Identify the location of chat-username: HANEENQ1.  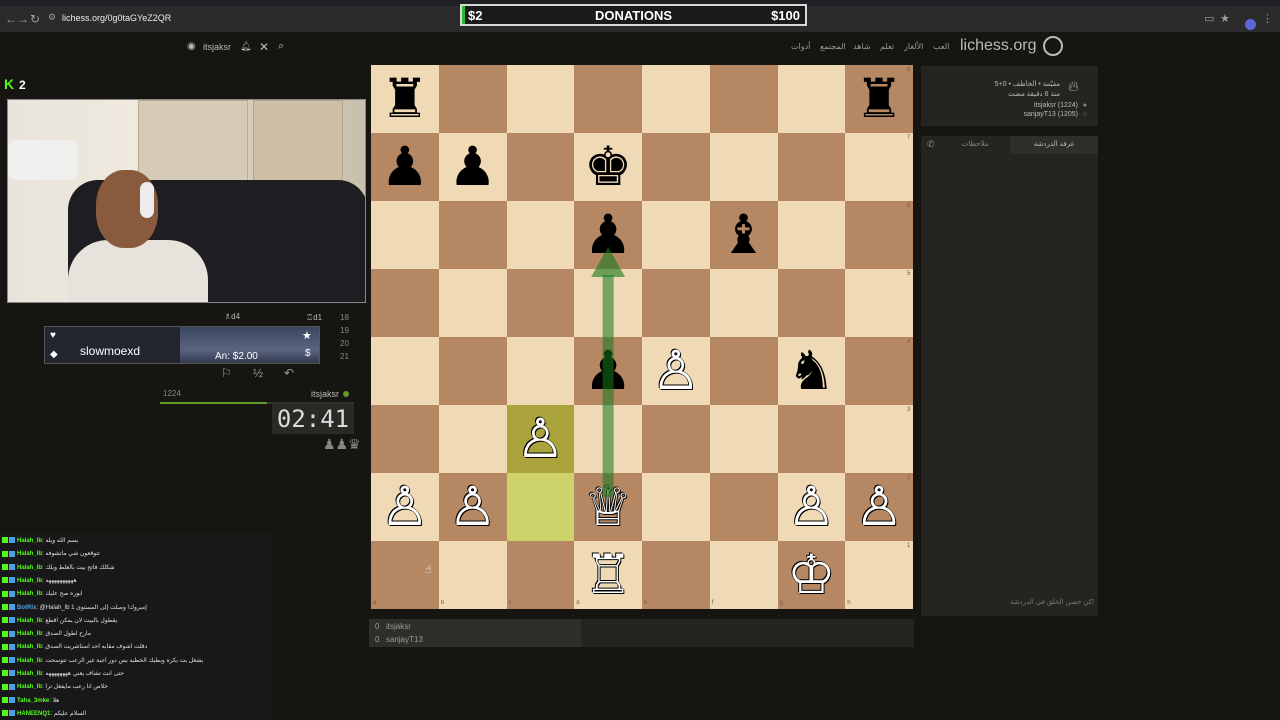
(33, 714).